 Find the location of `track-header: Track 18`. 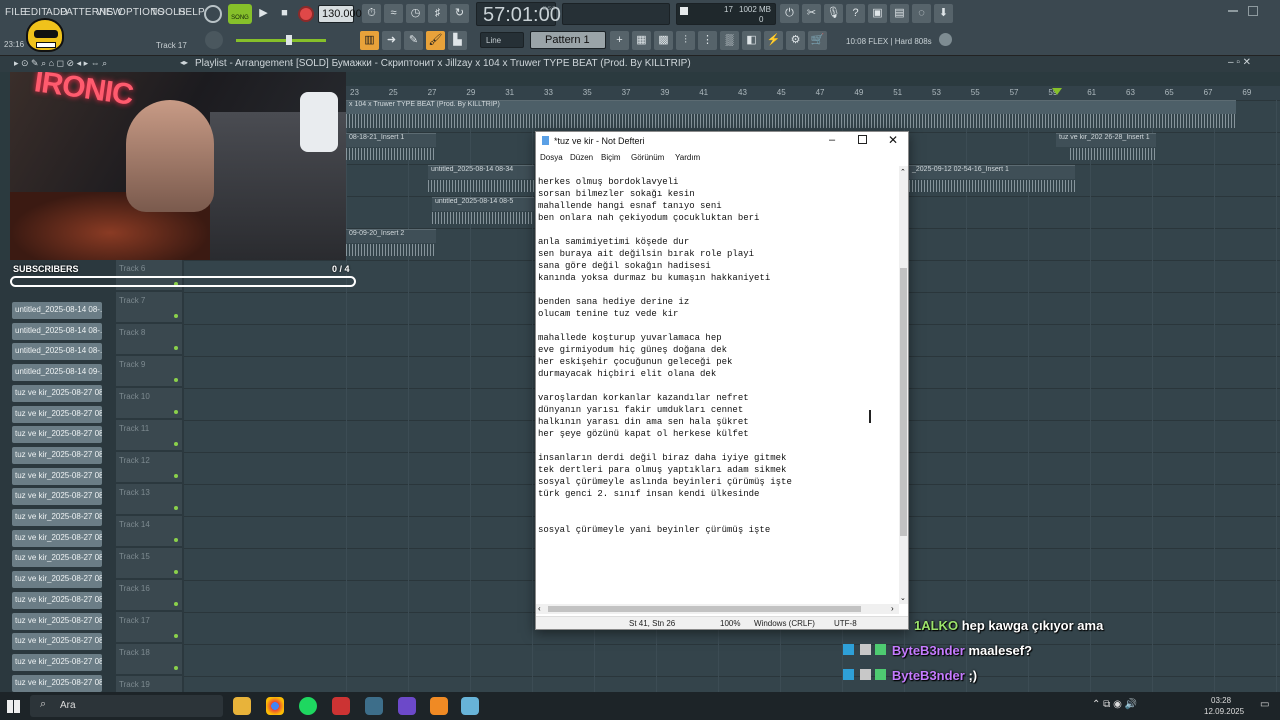

track-header: Track 18 is located at coordinates (149, 659).